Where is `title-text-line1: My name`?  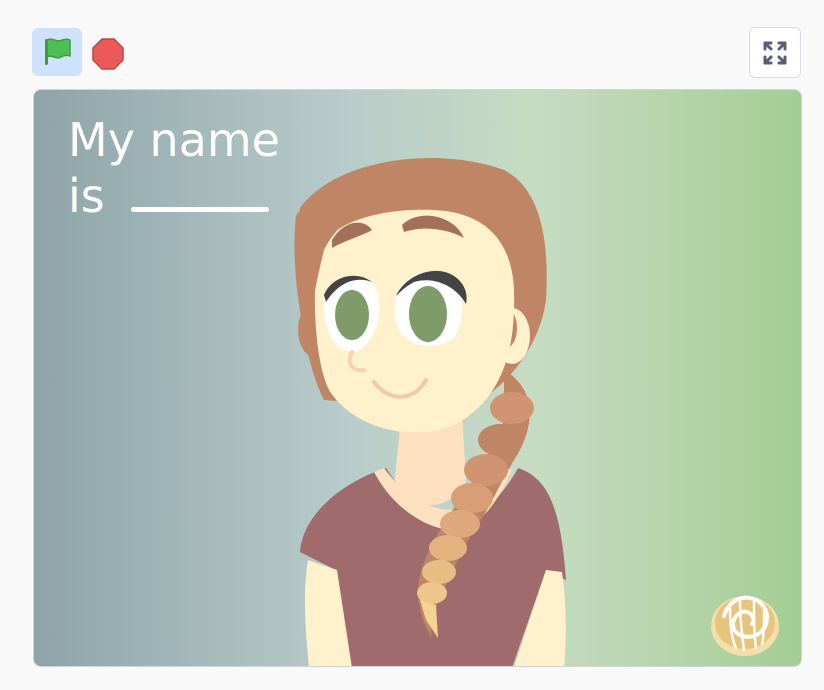 title-text-line1: My name is located at coordinates (174, 140).